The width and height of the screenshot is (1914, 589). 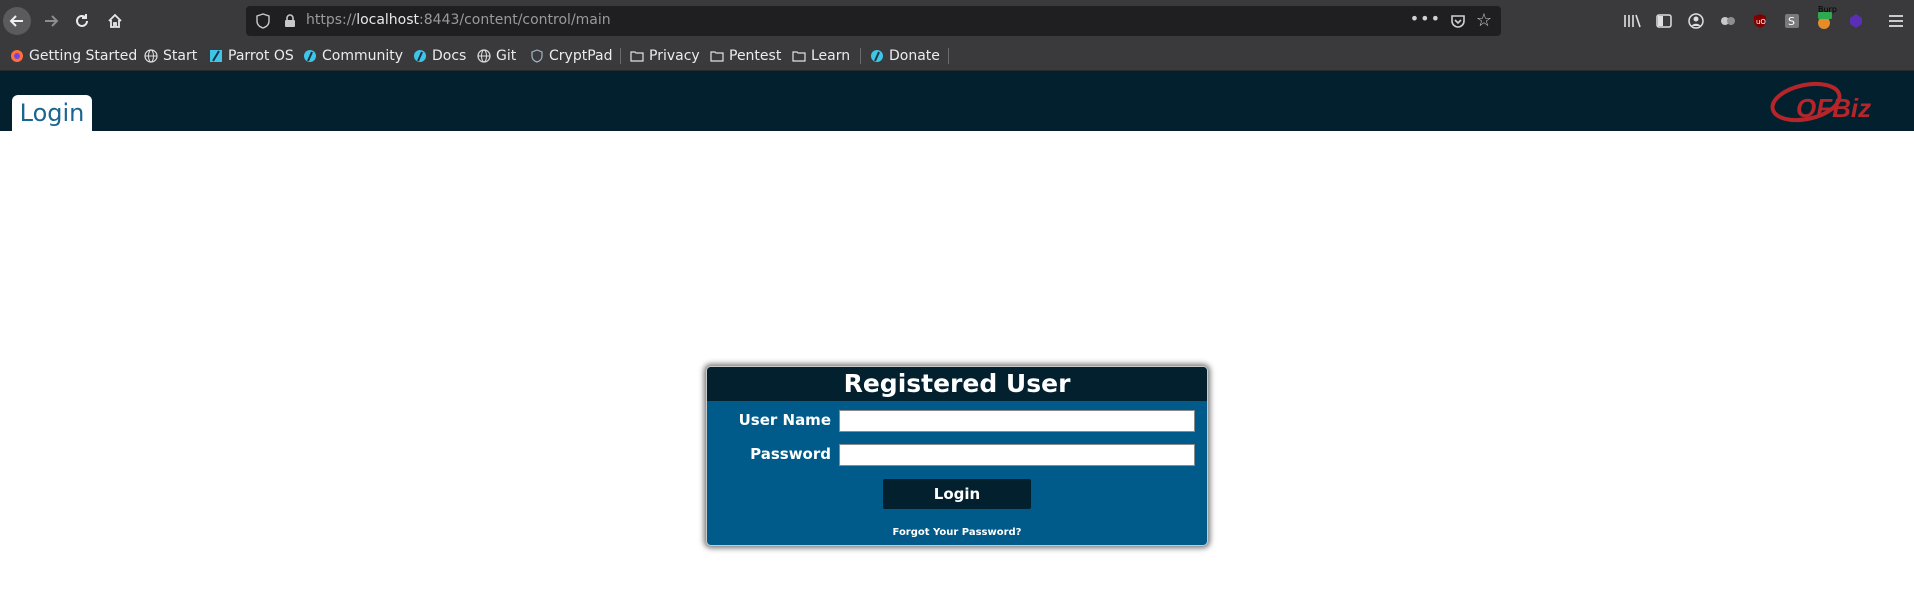 I want to click on extension-cube-icon, so click(x=1856, y=21).